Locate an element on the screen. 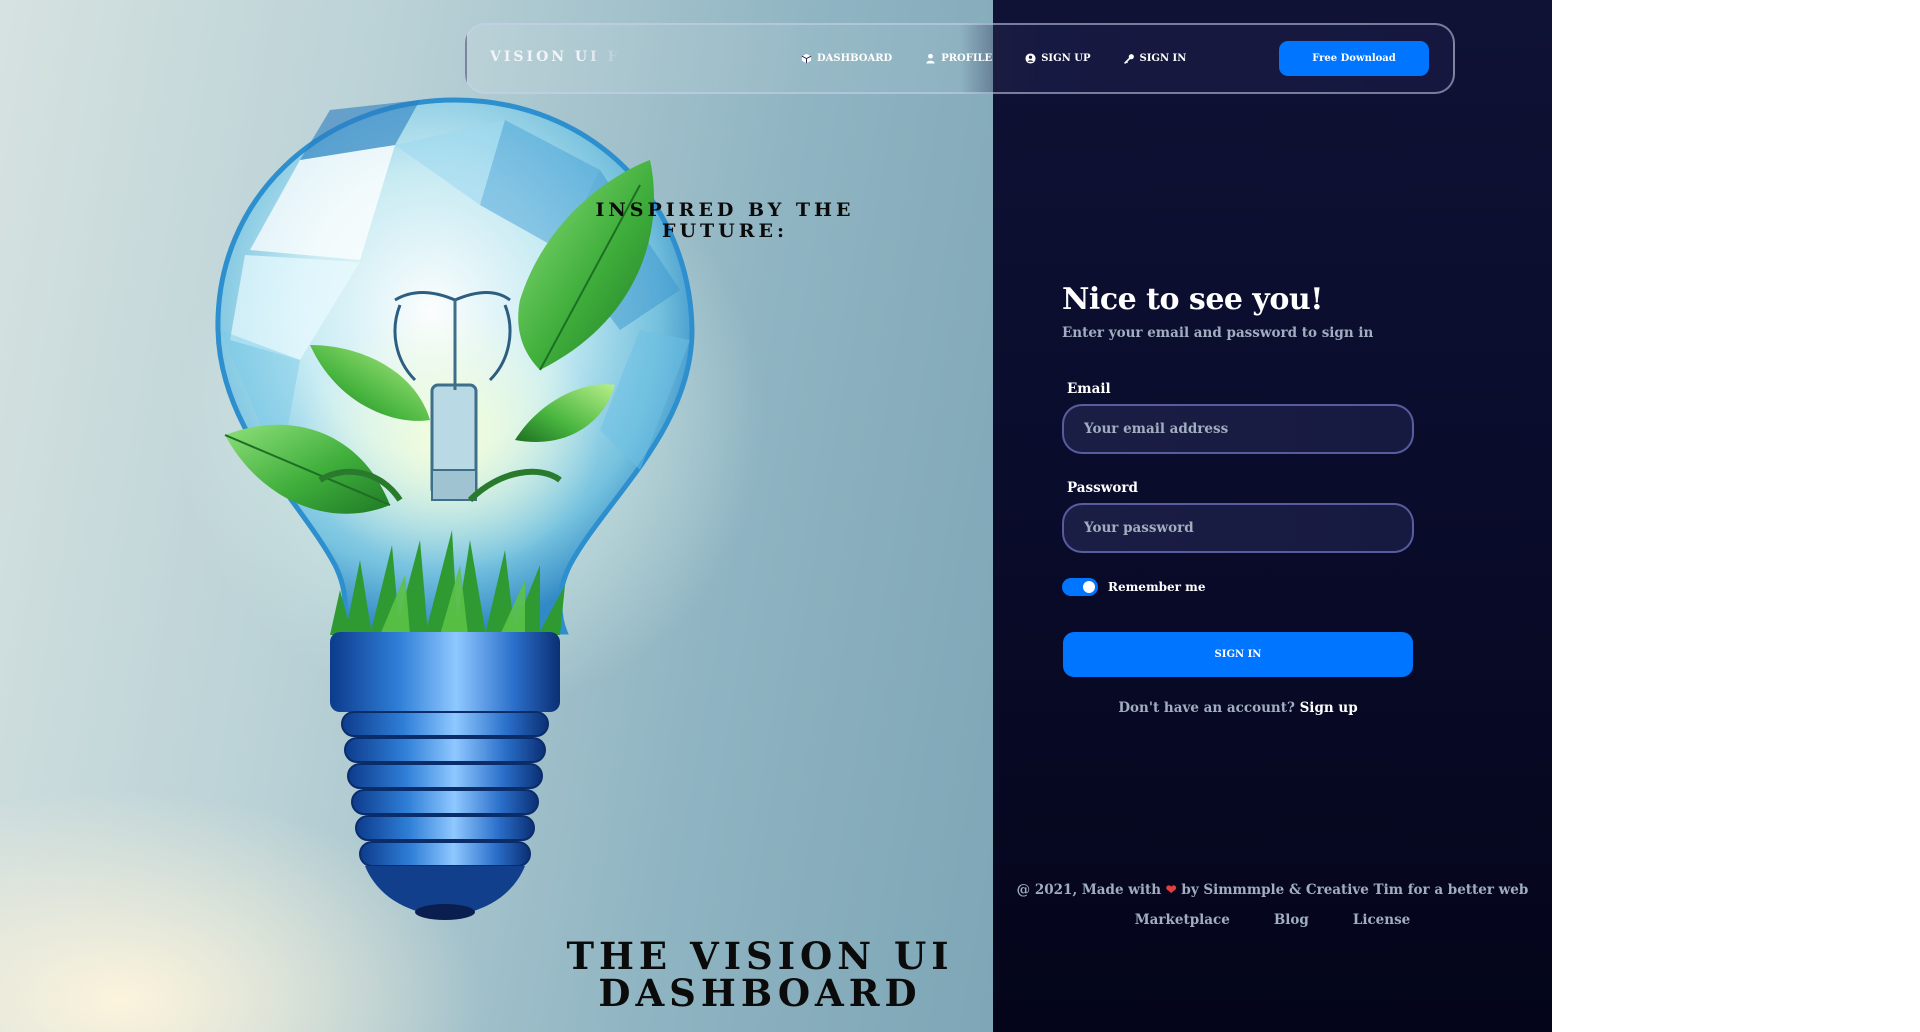 This screenshot has width=1920, height=1032. nav-signin: SIGN IN is located at coordinates (1155, 58).